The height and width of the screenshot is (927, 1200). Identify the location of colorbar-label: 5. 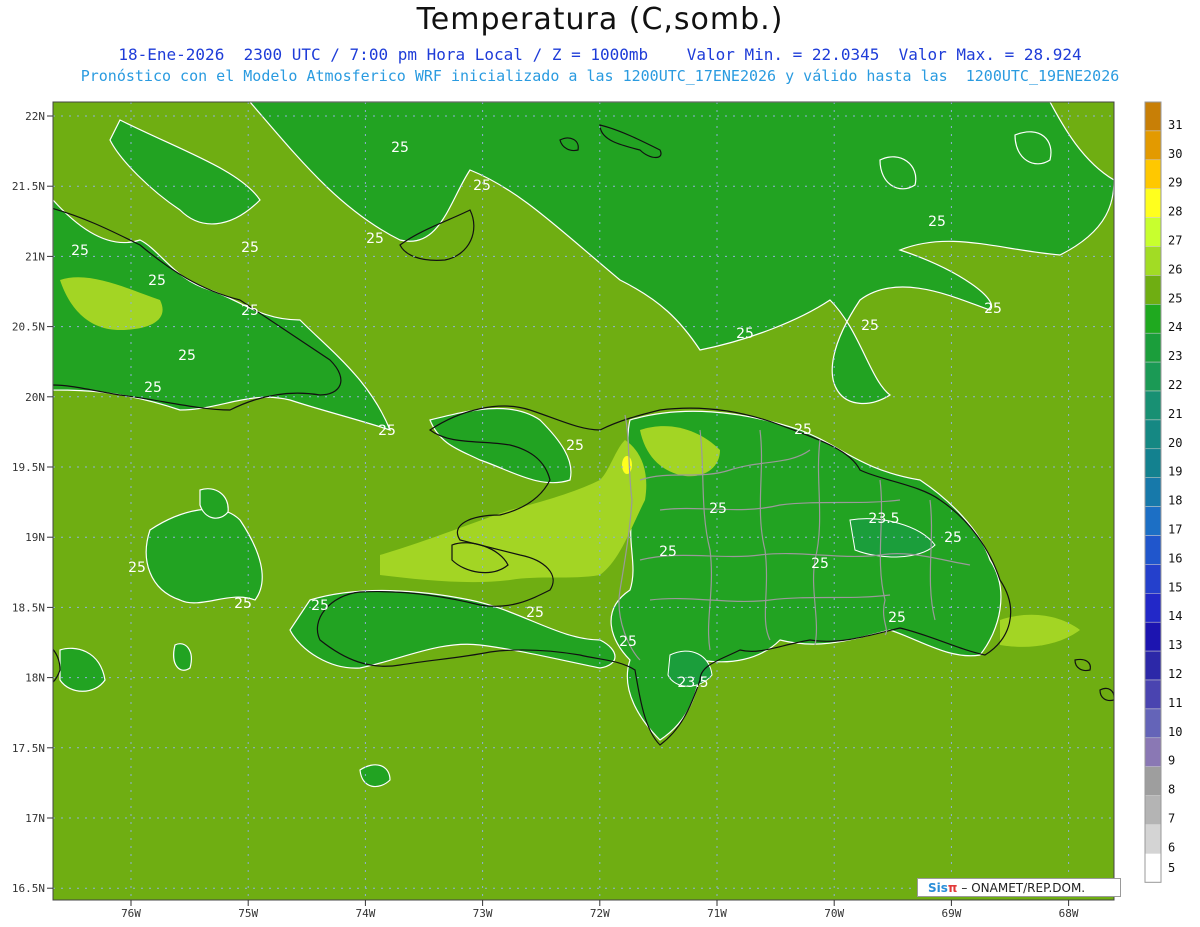
(1171, 868).